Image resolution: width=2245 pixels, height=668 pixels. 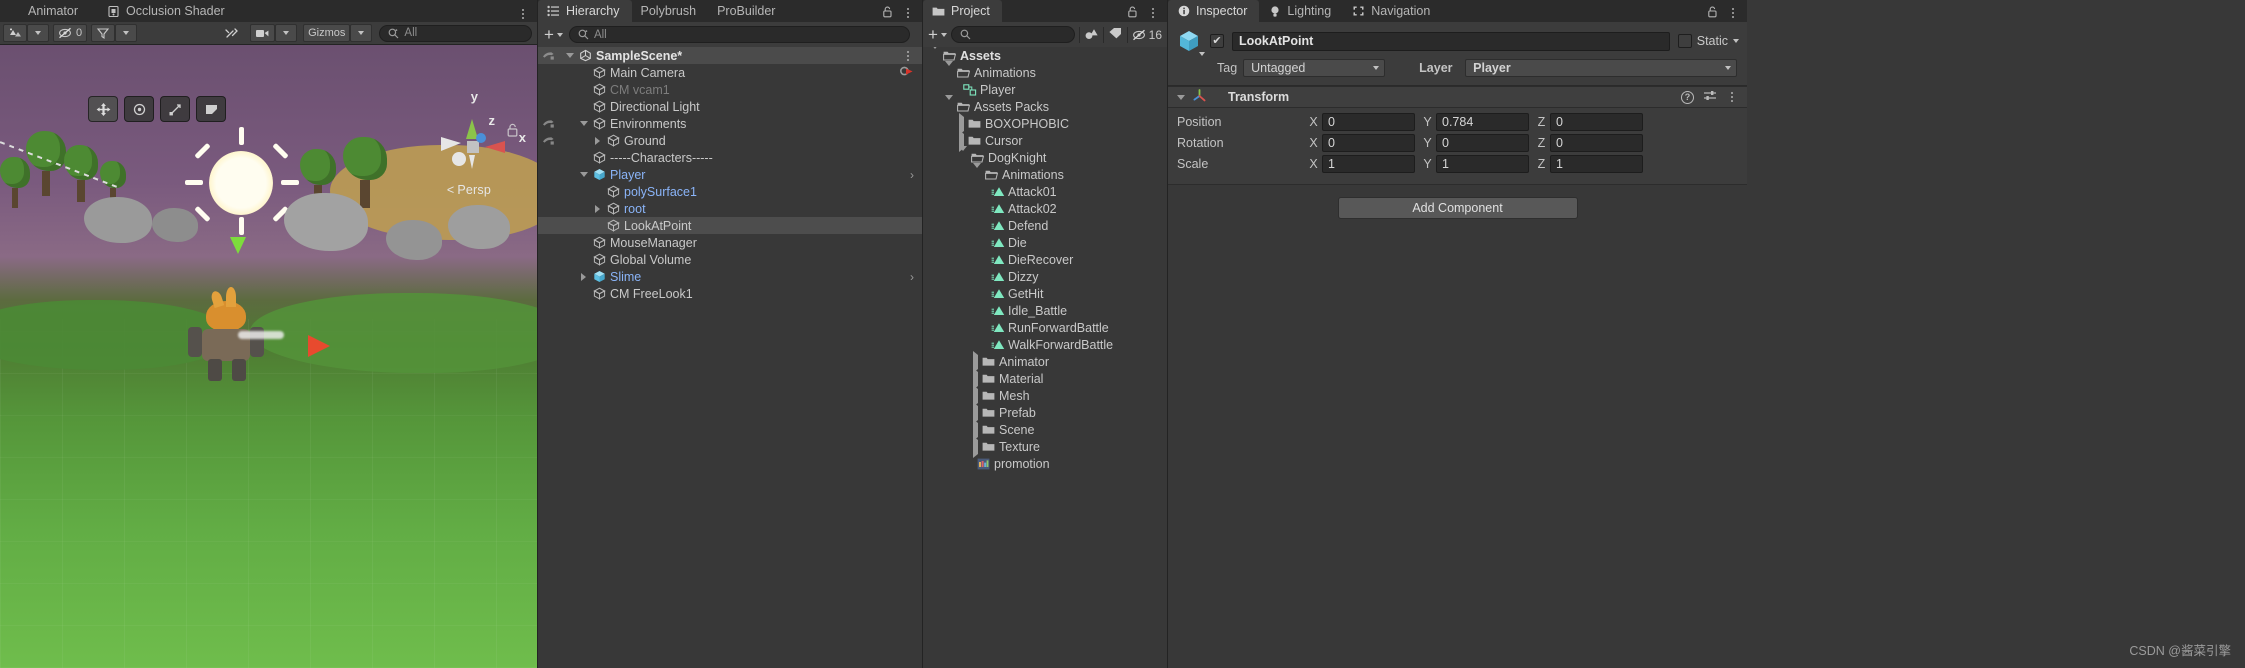 What do you see at coordinates (286, 33) in the screenshot?
I see `scene-camera-dropdown` at bounding box center [286, 33].